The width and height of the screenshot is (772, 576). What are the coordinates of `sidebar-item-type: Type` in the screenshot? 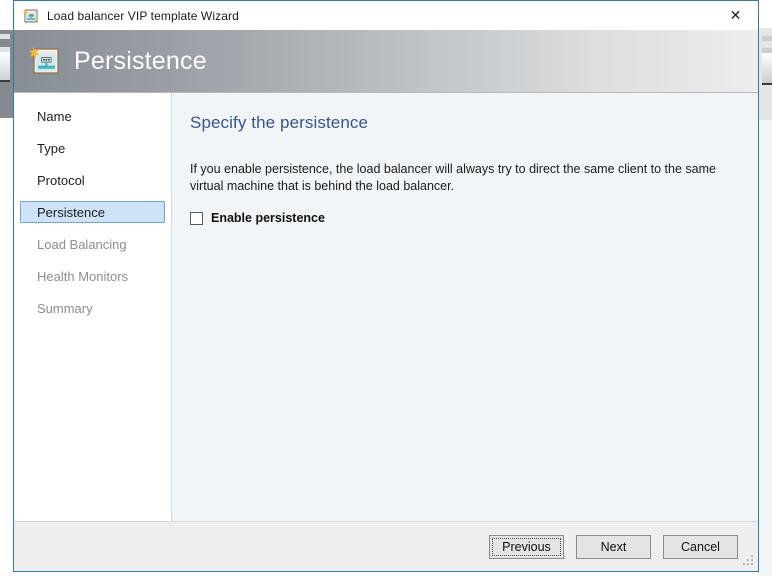 It's located at (92, 148).